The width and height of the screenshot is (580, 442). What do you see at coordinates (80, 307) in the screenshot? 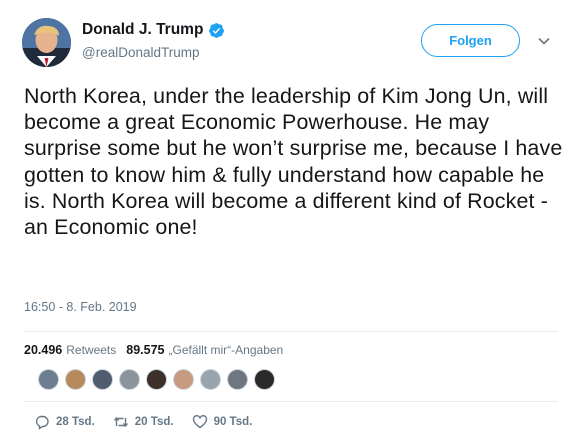
I see `tweet-timestamp: 16:50 - 8. Feb. 2019` at bounding box center [80, 307].